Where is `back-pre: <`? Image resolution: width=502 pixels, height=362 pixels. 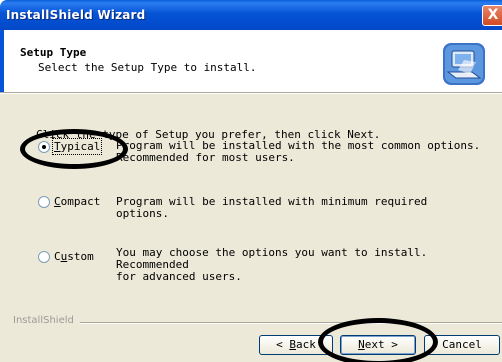
back-pre: < is located at coordinates (283, 344).